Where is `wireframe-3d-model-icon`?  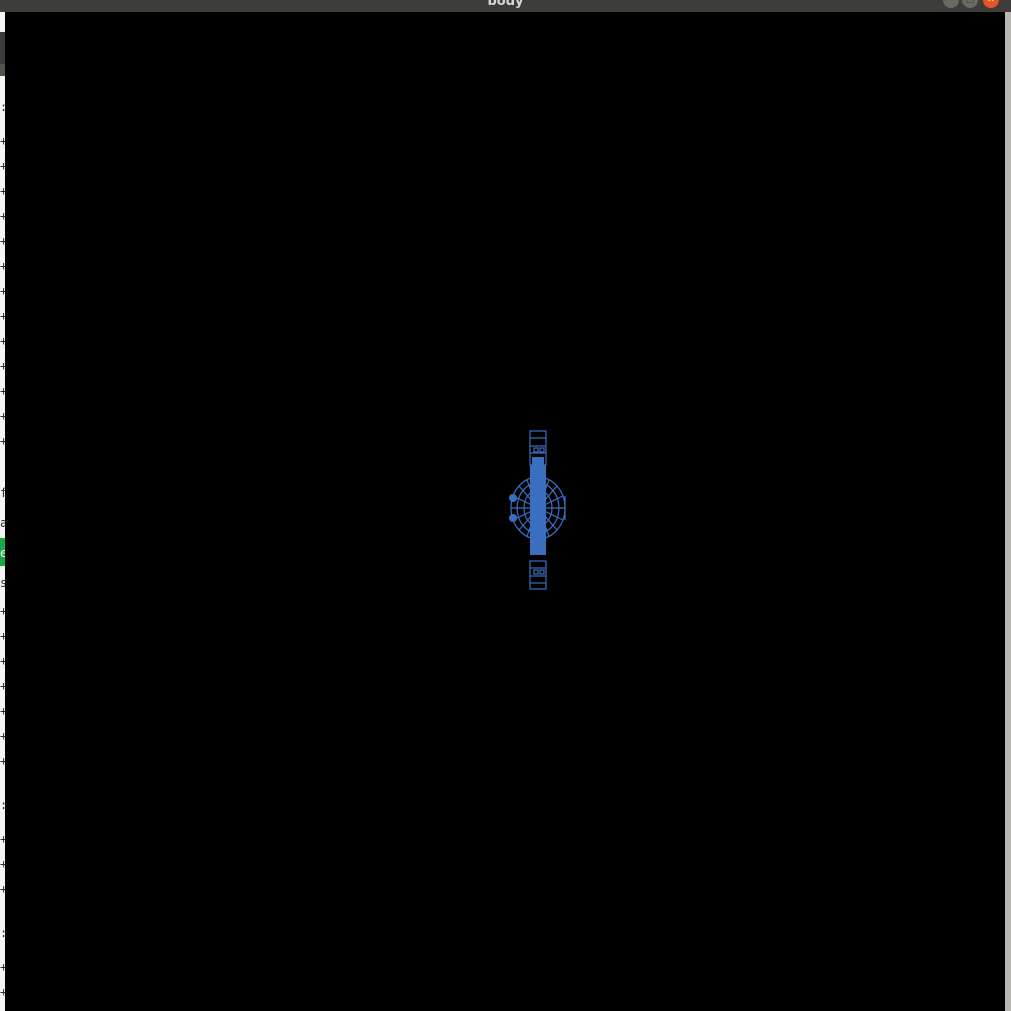 wireframe-3d-model-icon is located at coordinates (537, 510).